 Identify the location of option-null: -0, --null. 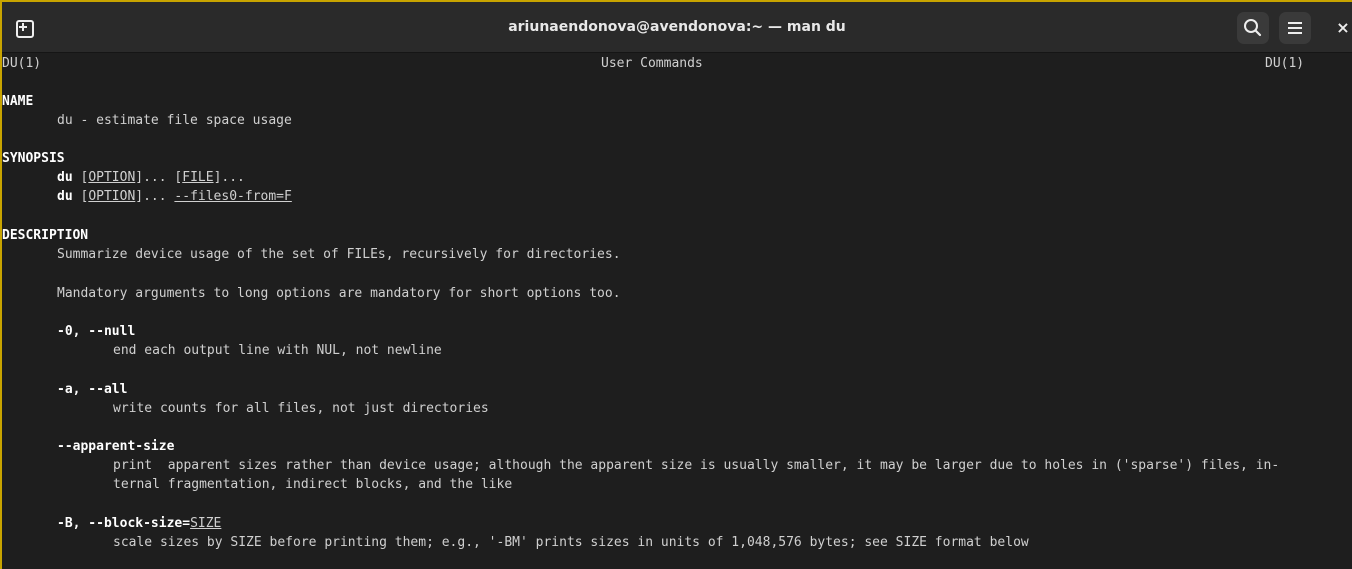
(96, 331).